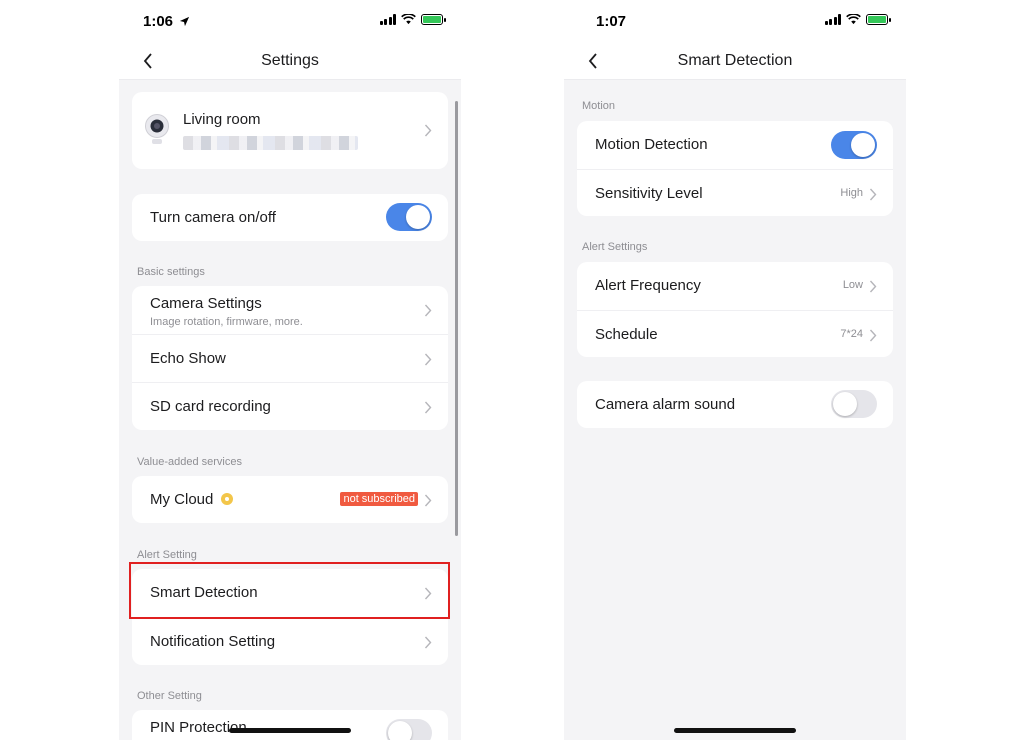  I want to click on other-setting-heading: Other Setting, so click(169, 696).